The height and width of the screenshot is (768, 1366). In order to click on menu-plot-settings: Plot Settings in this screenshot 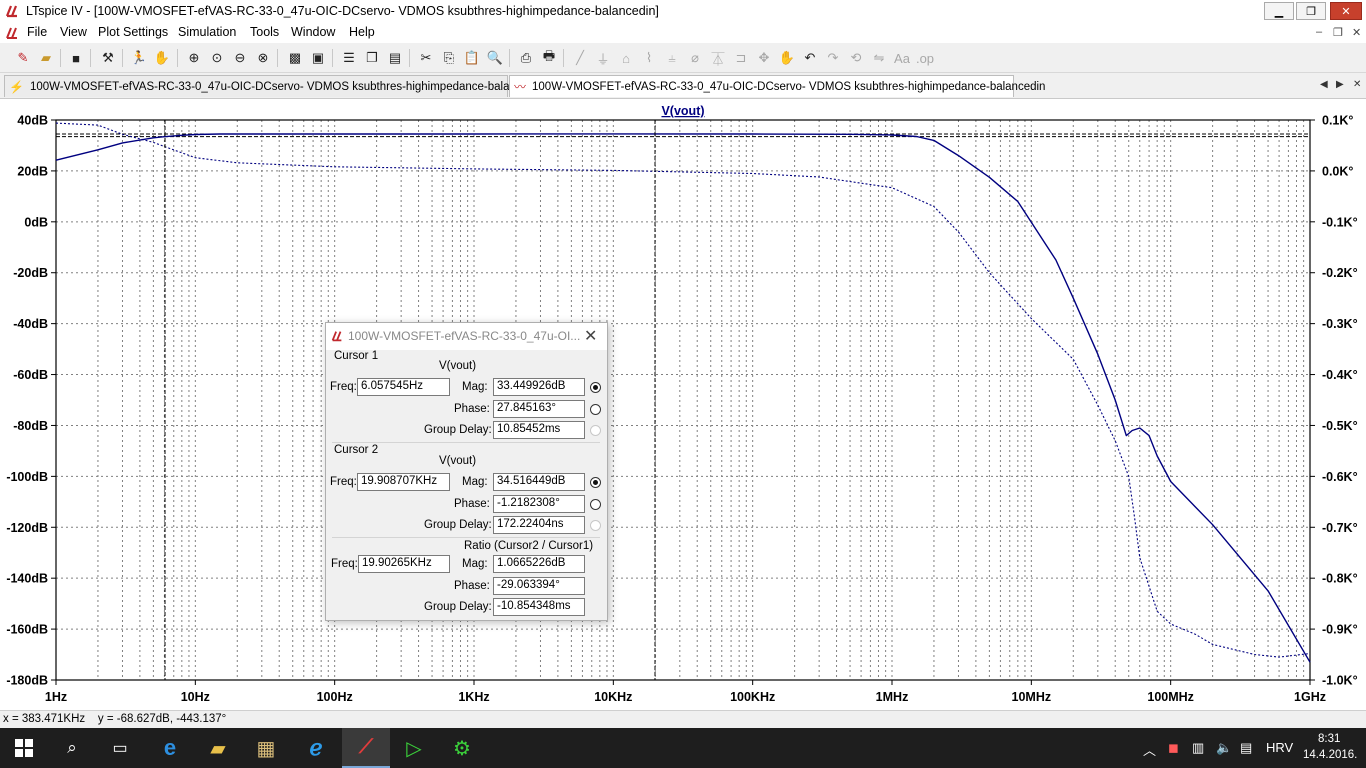, I will do `click(133, 32)`.